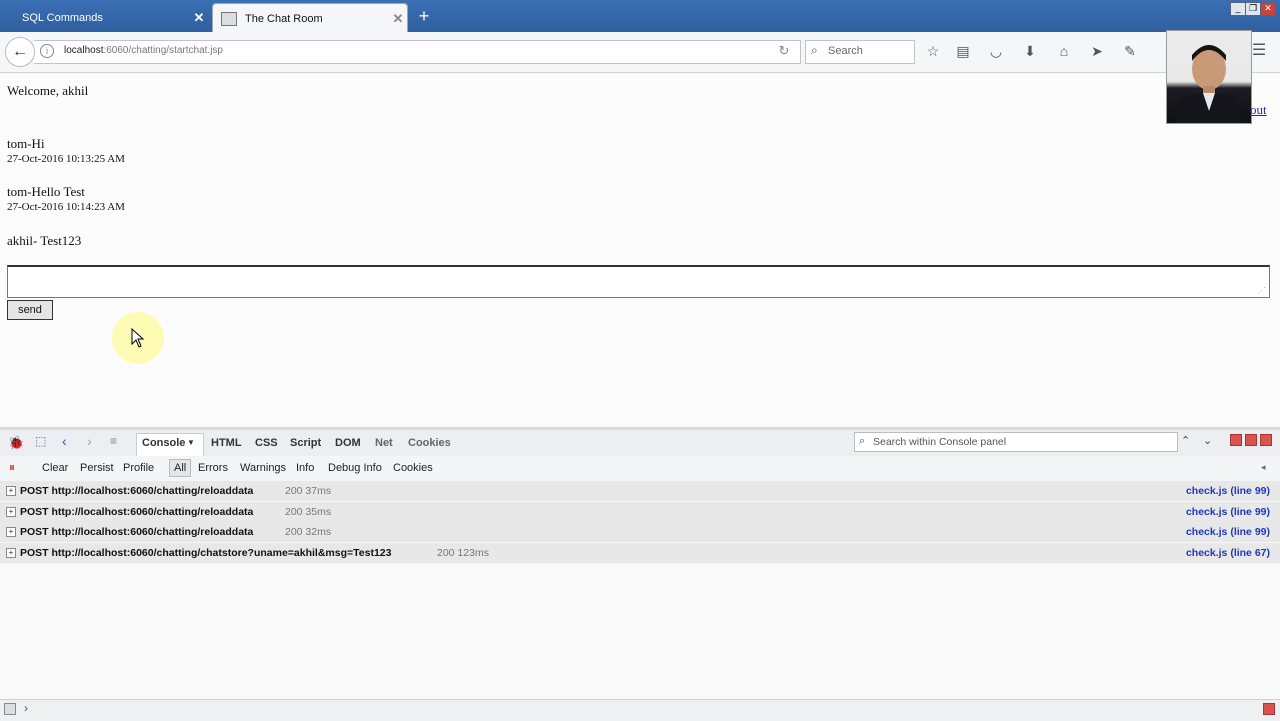 Image resolution: width=1280 pixels, height=721 pixels. I want to click on filter-info-button: Info, so click(305, 468).